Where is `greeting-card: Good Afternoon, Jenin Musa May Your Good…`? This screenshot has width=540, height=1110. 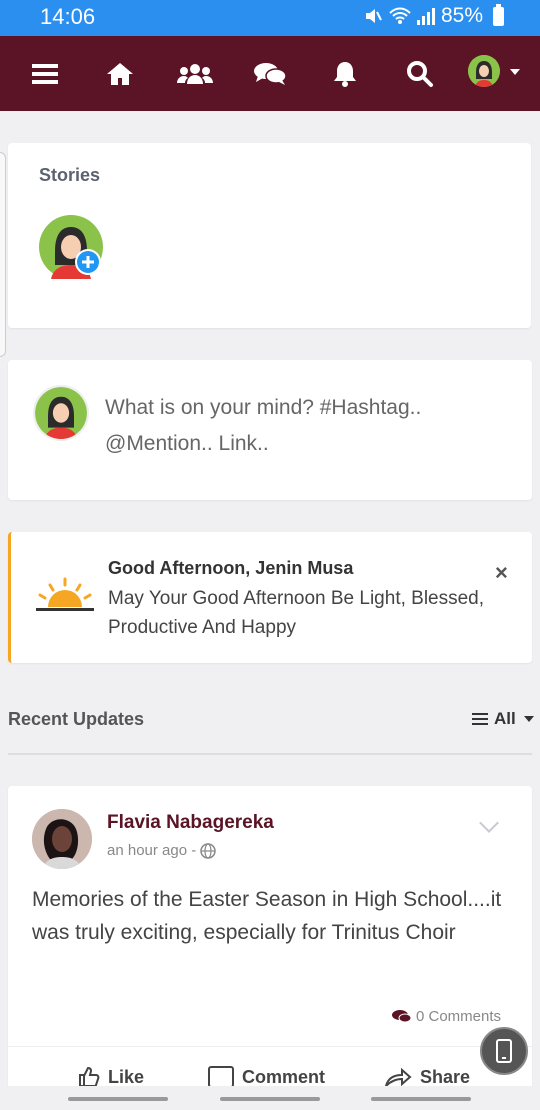 greeting-card: Good Afternoon, Jenin Musa May Your Good… is located at coordinates (270, 597).